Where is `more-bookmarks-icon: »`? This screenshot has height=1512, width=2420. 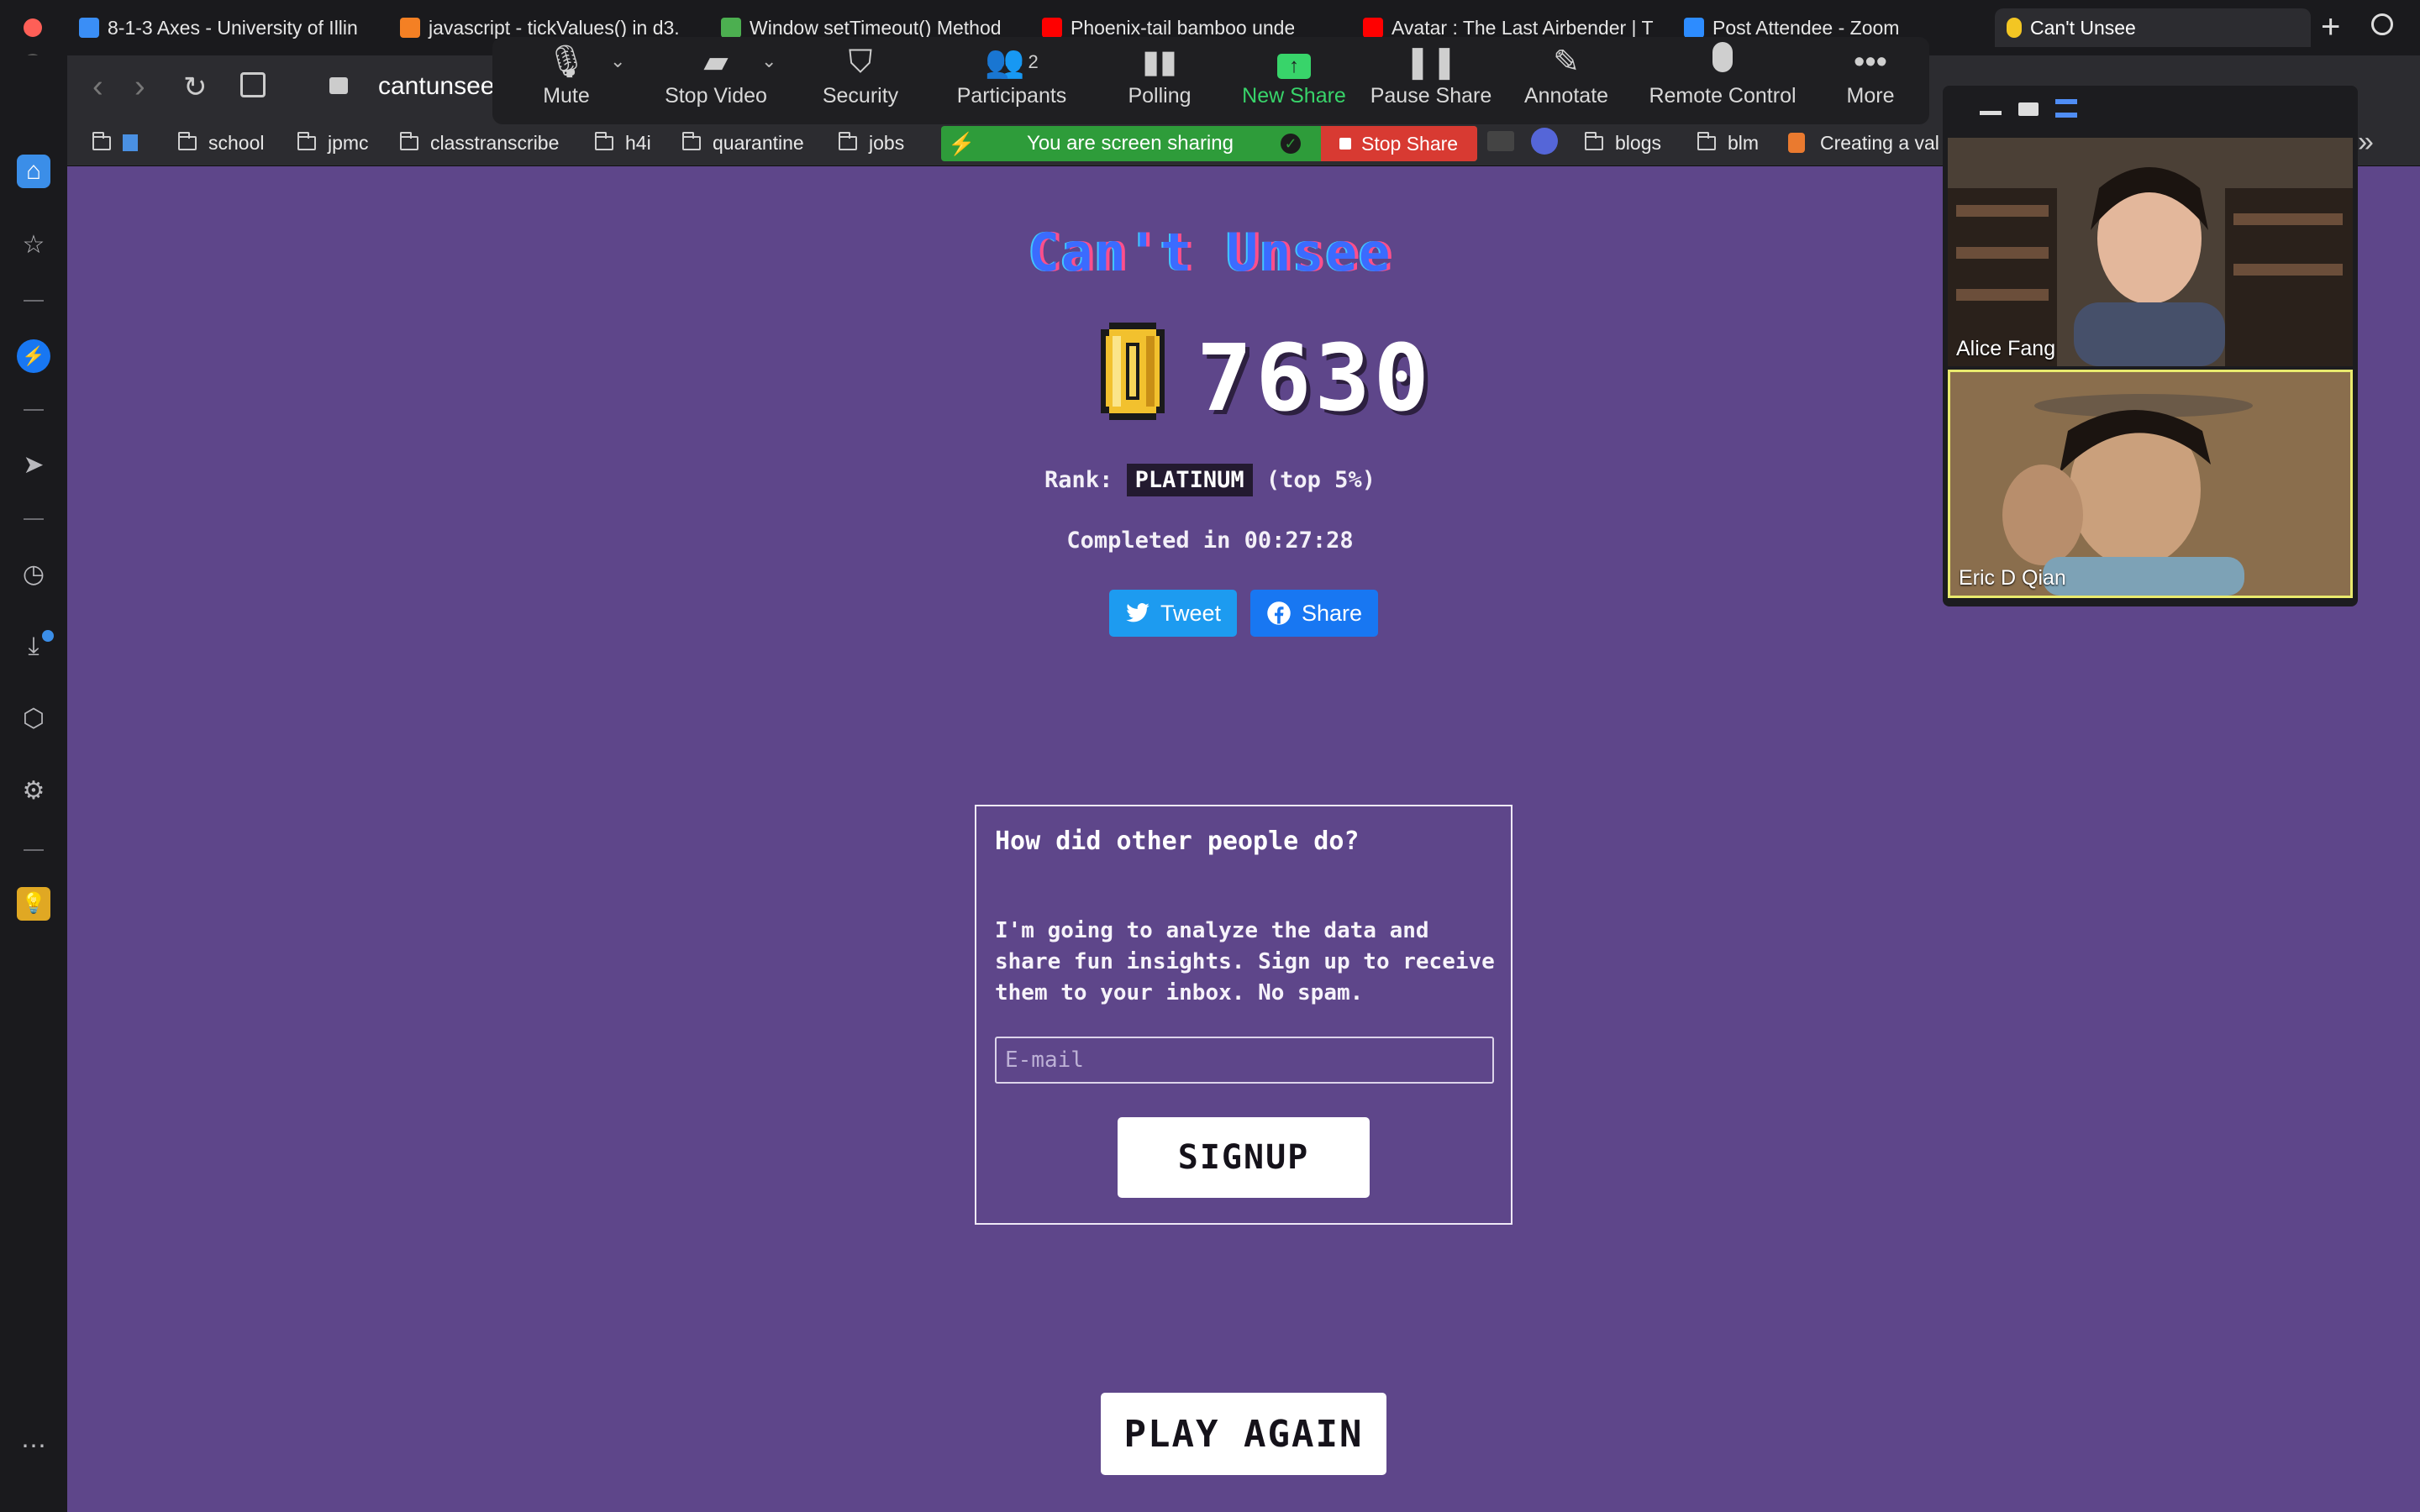
more-bookmarks-icon: » is located at coordinates (2366, 142).